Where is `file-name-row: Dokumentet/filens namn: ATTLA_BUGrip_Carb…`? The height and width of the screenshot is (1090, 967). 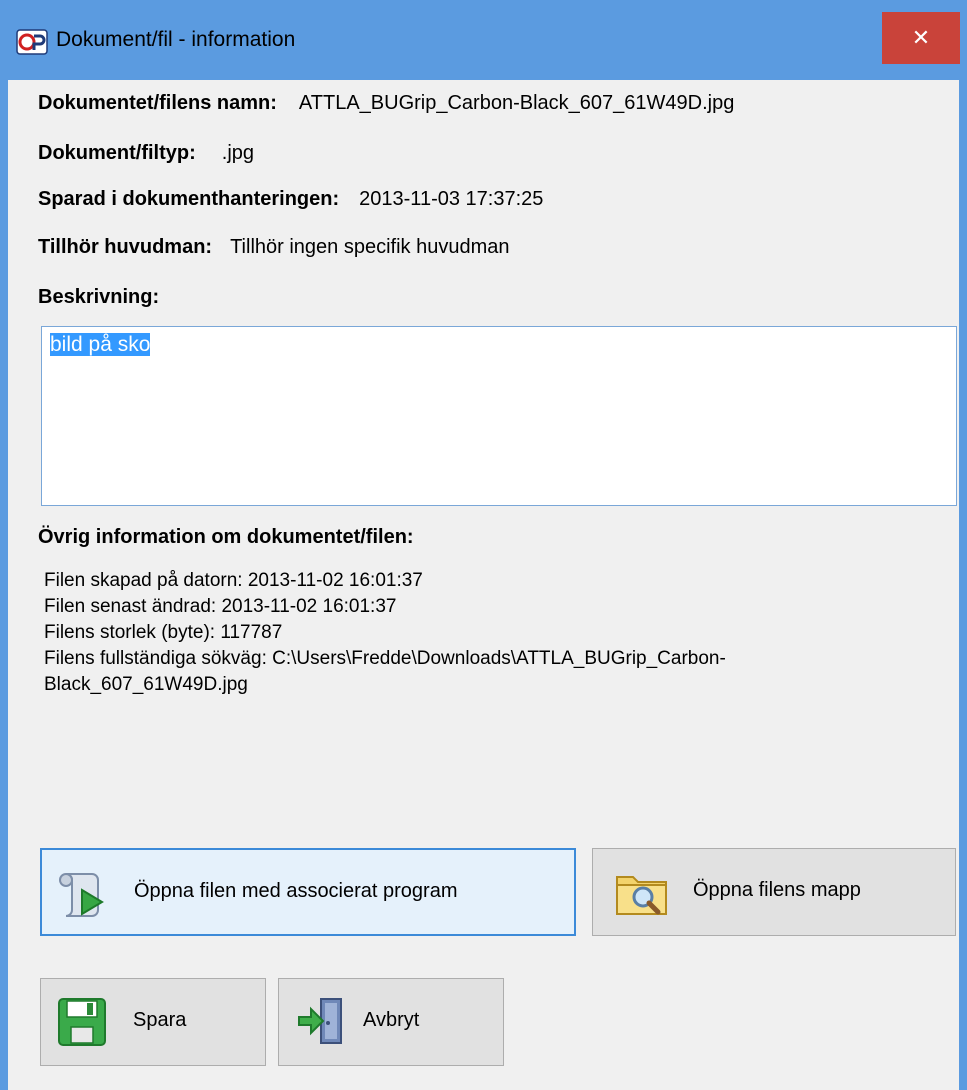 file-name-row: Dokumentet/filens namn: ATTLA_BUGrip_Carb… is located at coordinates (386, 103).